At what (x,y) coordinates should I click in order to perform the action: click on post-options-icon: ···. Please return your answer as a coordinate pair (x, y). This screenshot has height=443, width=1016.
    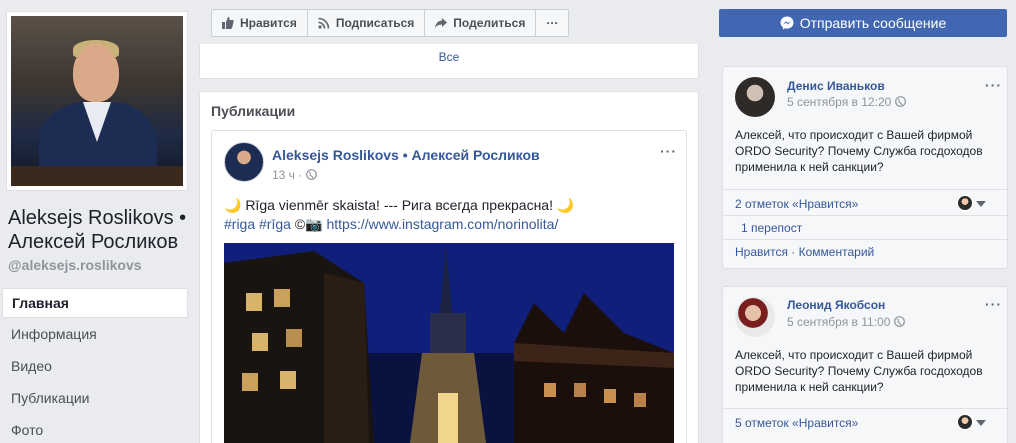
    Looking at the image, I should click on (668, 151).